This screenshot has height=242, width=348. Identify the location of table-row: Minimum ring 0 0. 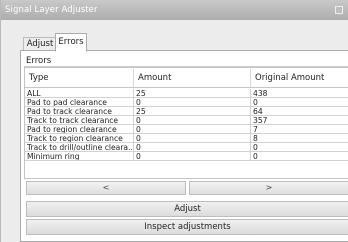
(186, 156).